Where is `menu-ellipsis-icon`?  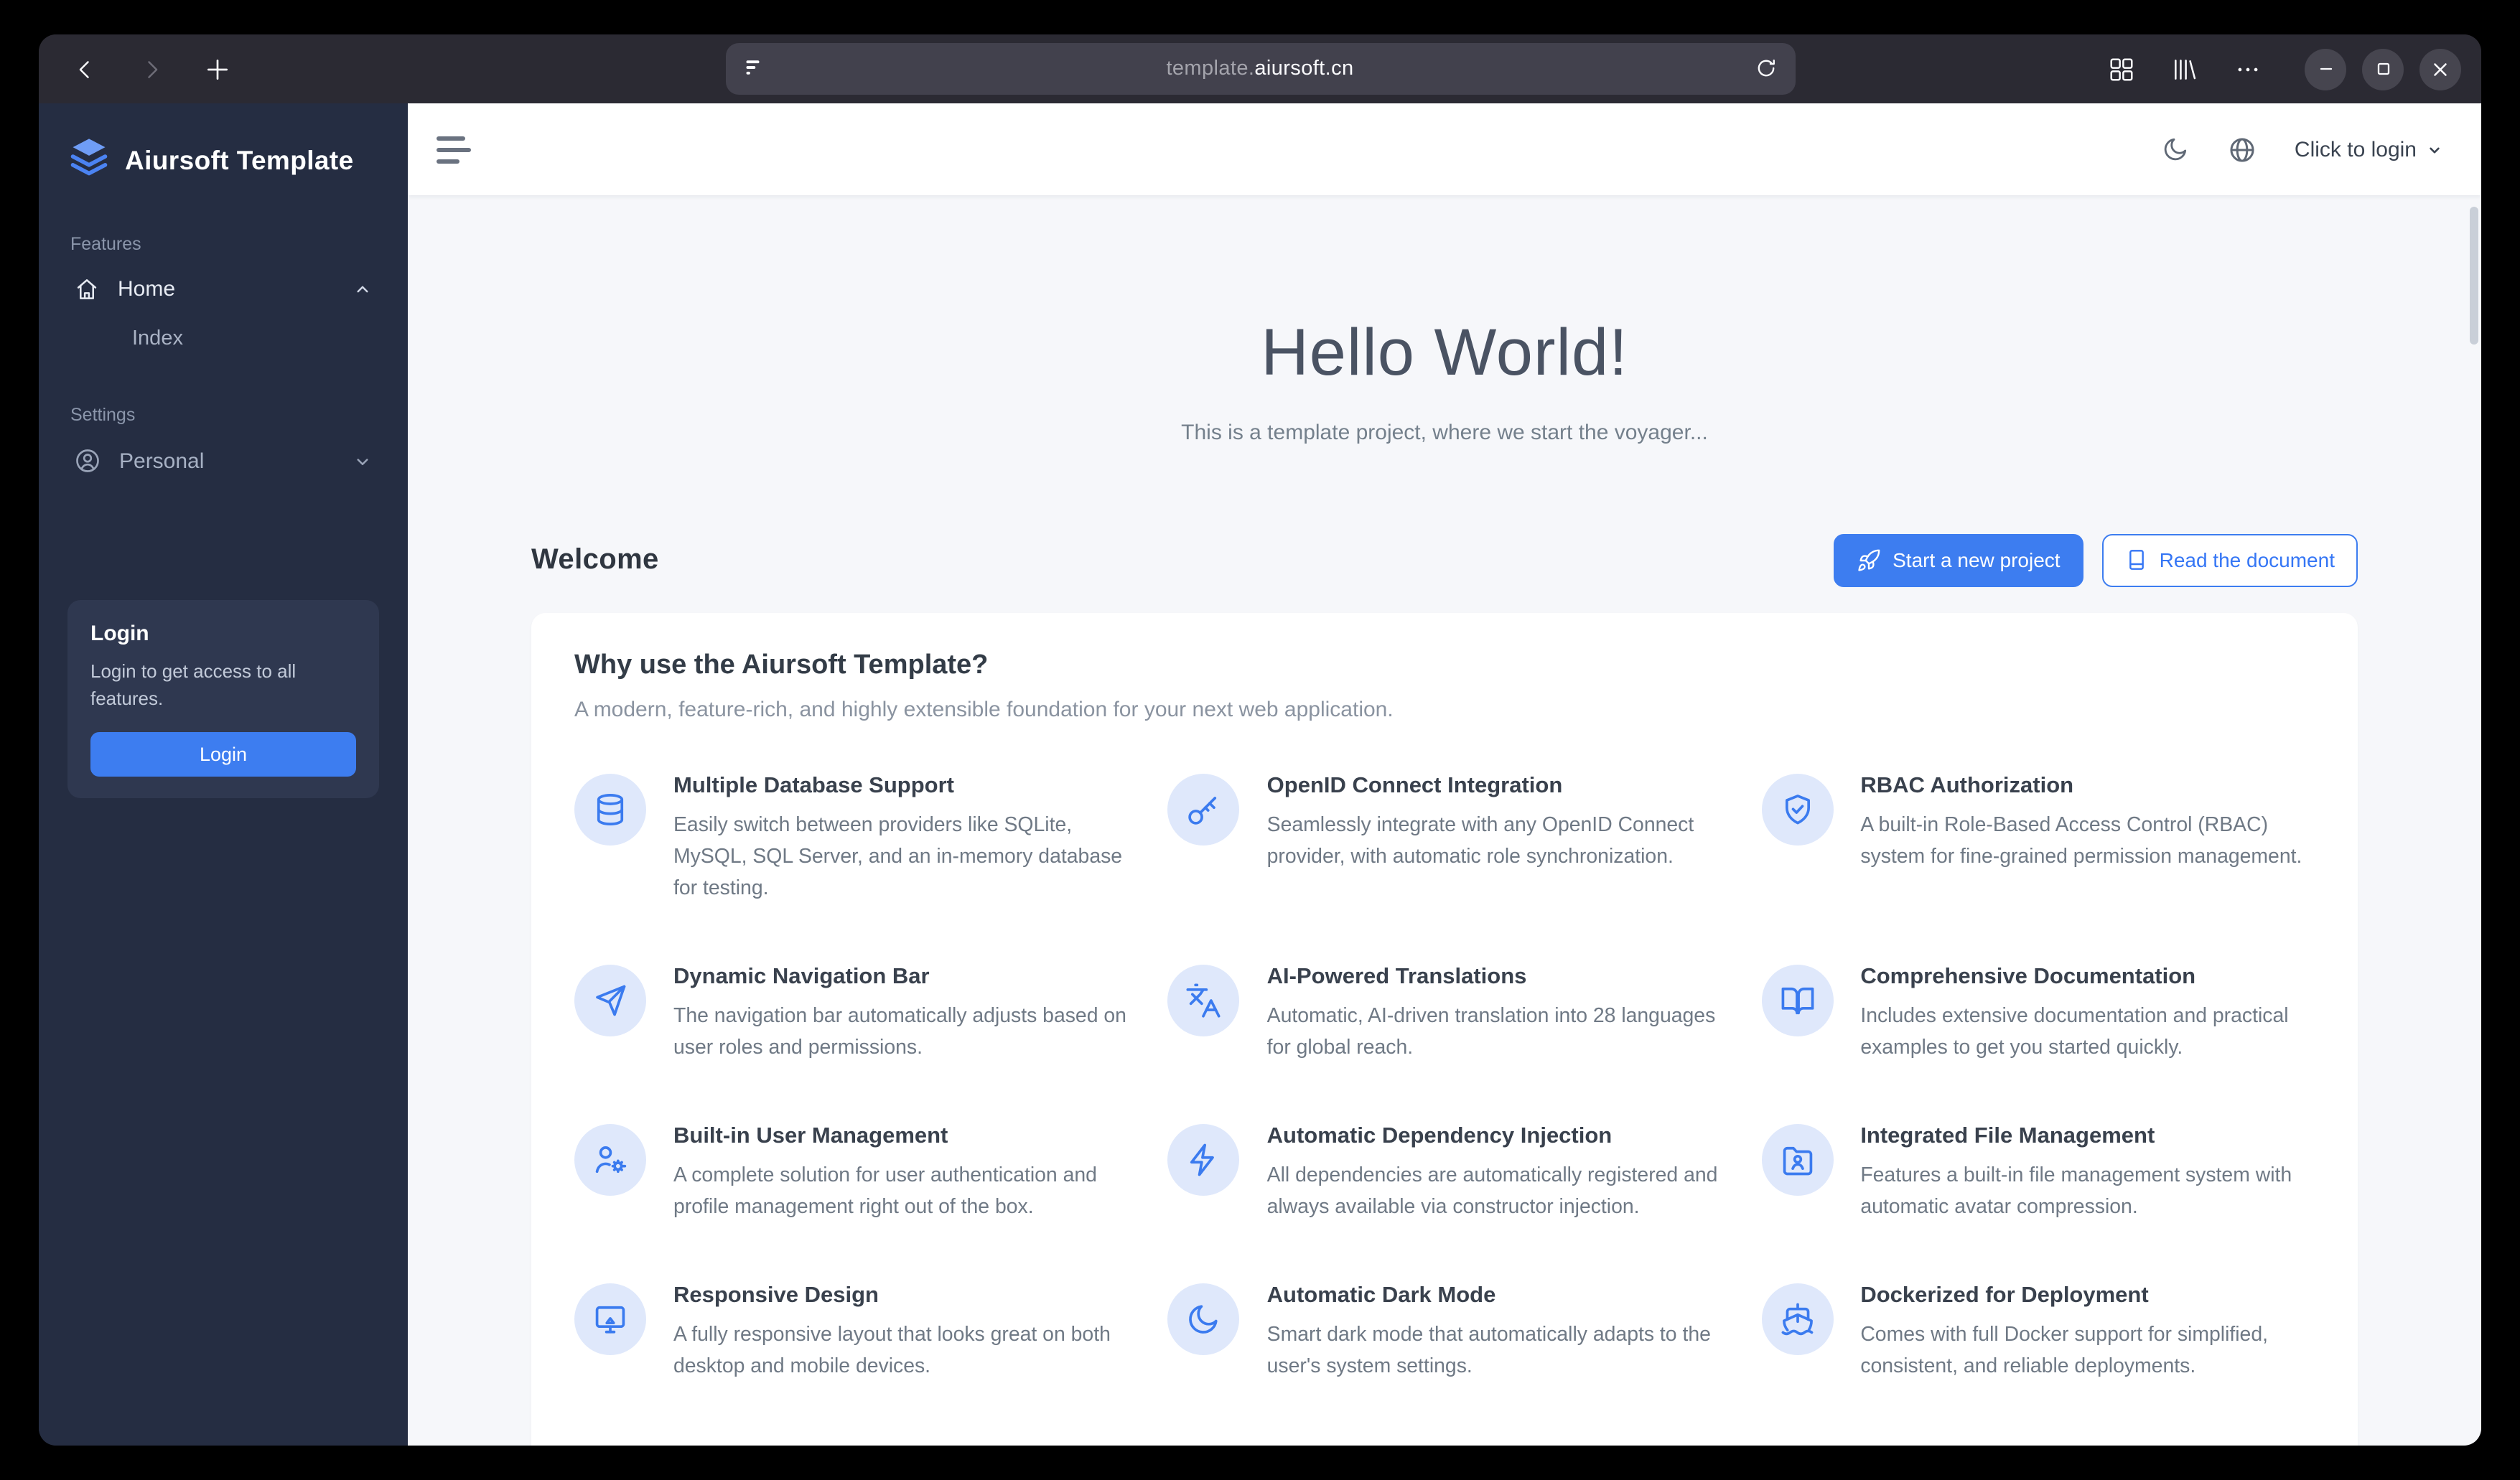
menu-ellipsis-icon is located at coordinates (2247, 69).